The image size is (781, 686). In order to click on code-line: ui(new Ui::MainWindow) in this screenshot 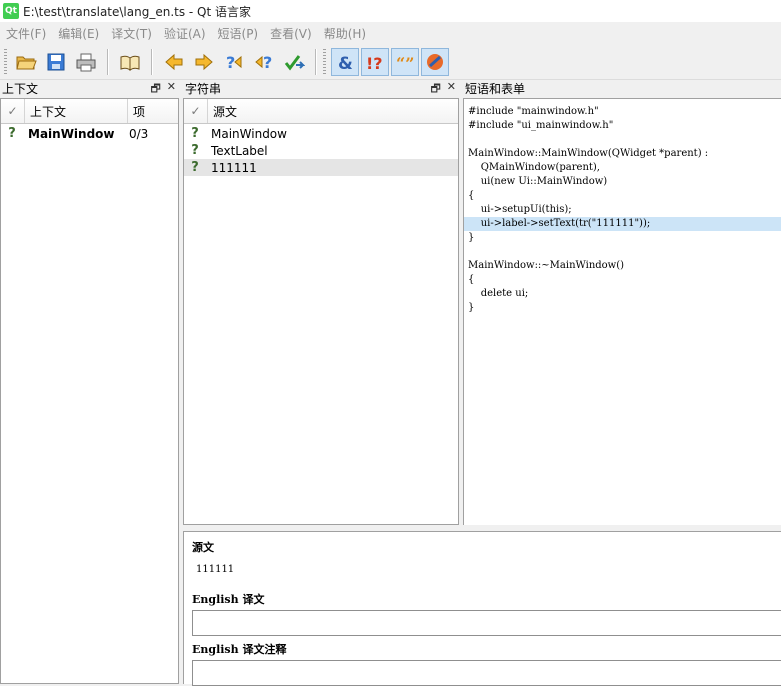, I will do `click(538, 181)`.